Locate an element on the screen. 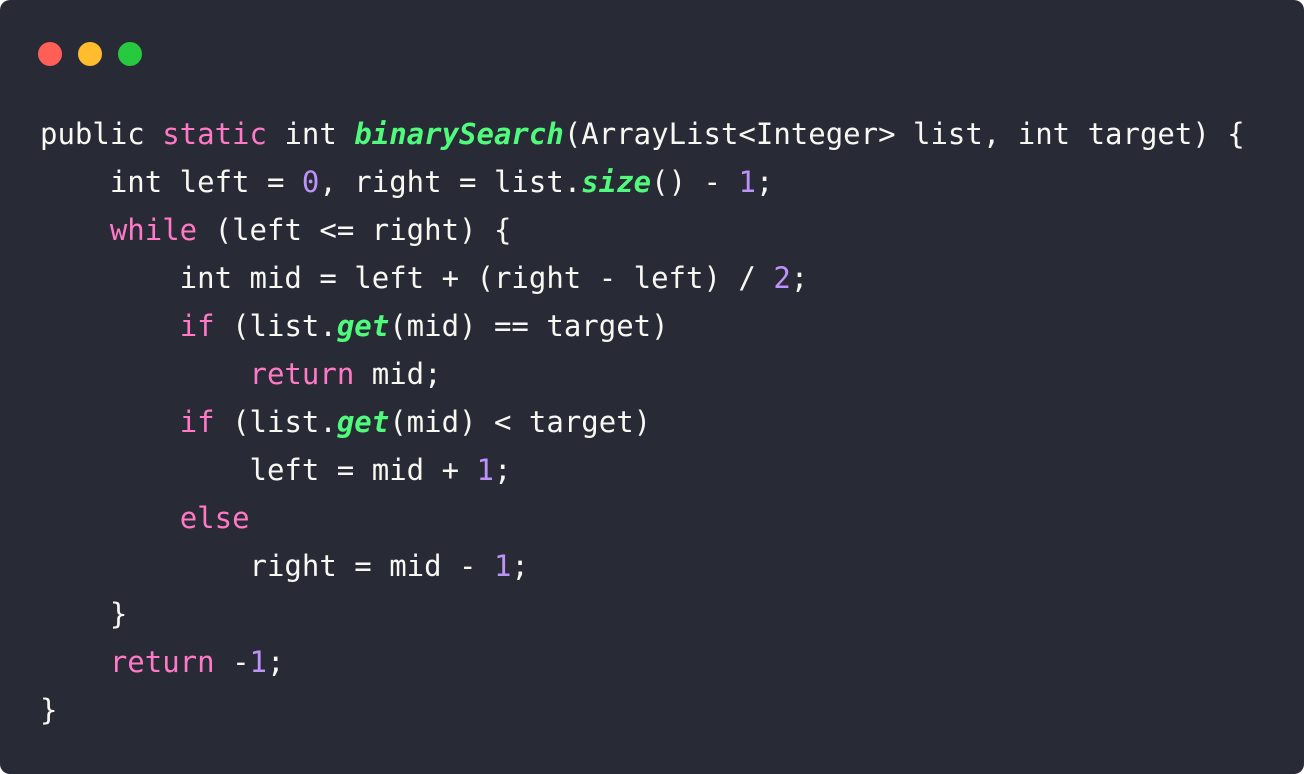 The image size is (1304, 774). code-token: (left <= right) { is located at coordinates (354, 230).